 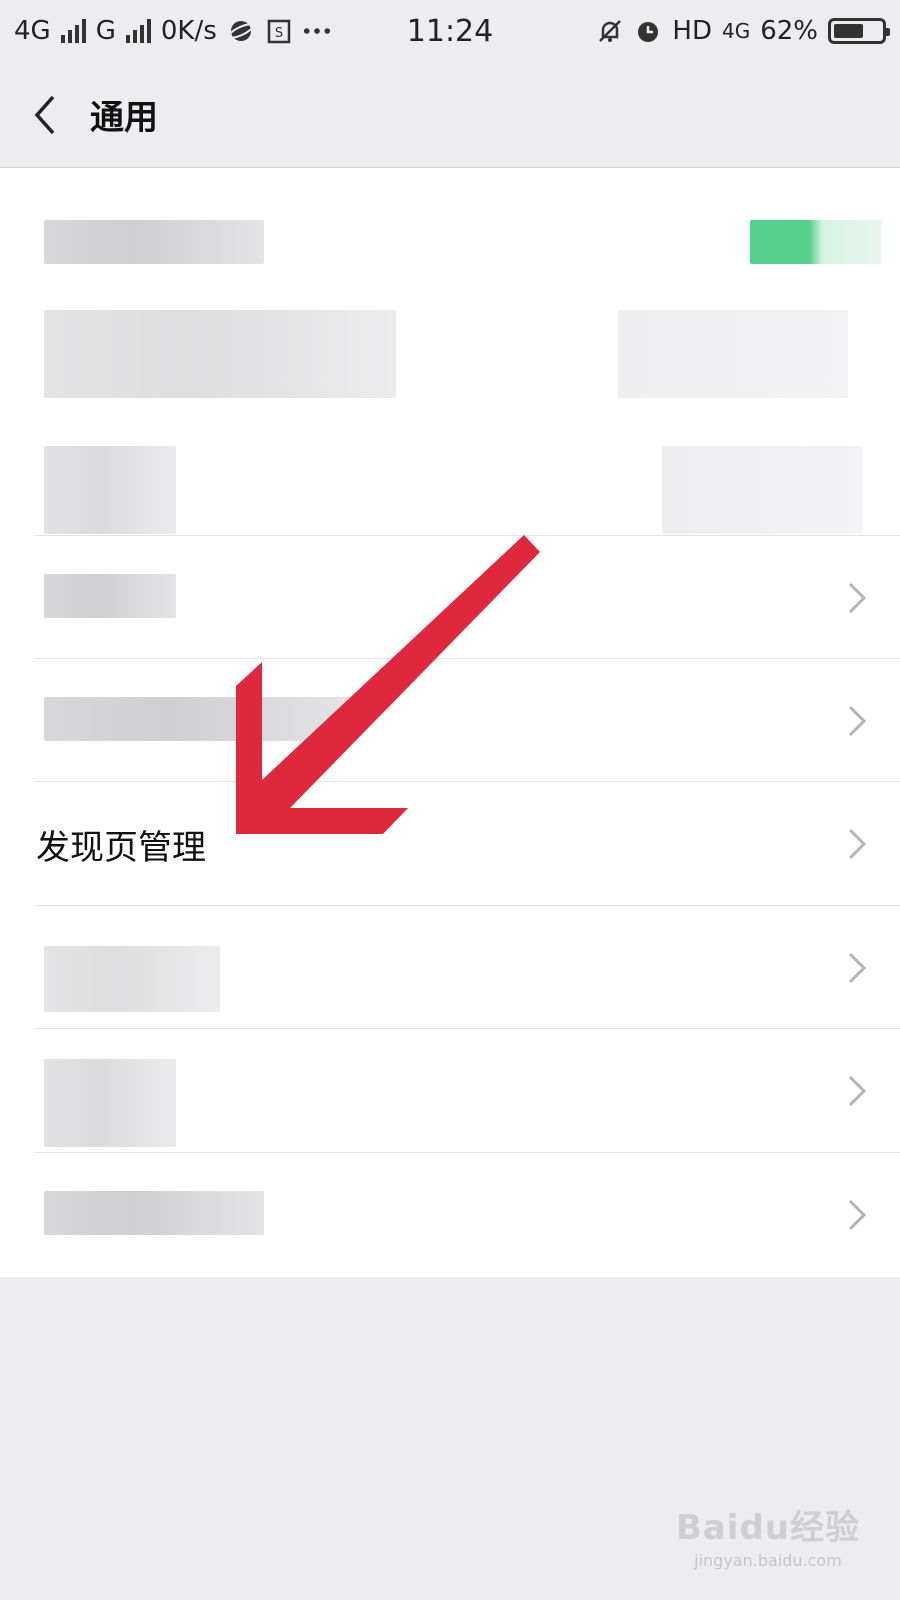 What do you see at coordinates (736, 31) in the screenshot?
I see `network-type-3: 4G` at bounding box center [736, 31].